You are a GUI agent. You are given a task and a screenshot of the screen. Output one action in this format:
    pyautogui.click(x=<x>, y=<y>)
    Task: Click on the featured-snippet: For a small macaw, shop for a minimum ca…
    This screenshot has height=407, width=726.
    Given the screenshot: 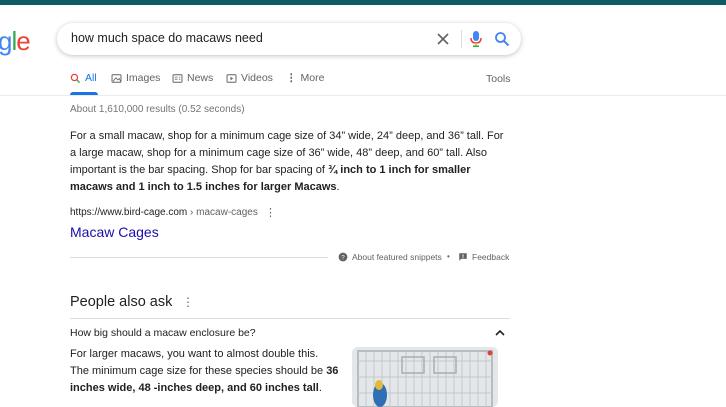 What is the action you would take?
    pyautogui.click(x=290, y=162)
    